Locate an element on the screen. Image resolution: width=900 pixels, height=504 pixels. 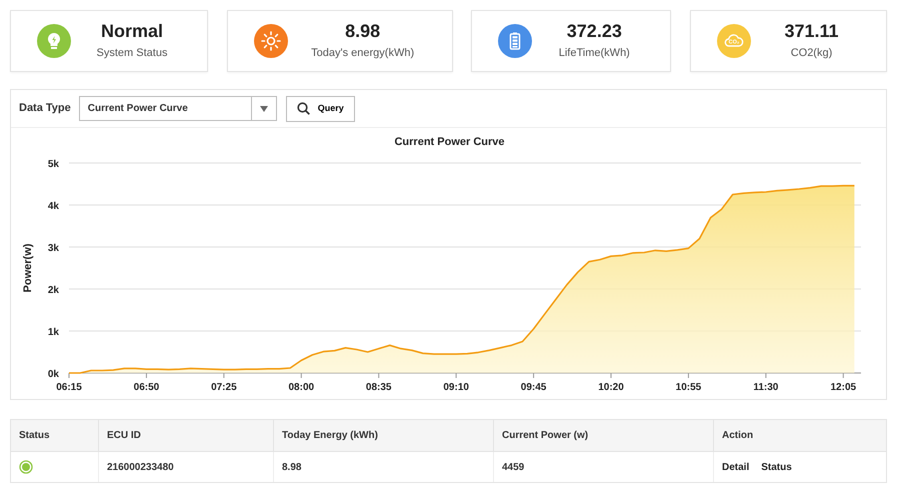
x-tick-label: 09:45 is located at coordinates (533, 387).